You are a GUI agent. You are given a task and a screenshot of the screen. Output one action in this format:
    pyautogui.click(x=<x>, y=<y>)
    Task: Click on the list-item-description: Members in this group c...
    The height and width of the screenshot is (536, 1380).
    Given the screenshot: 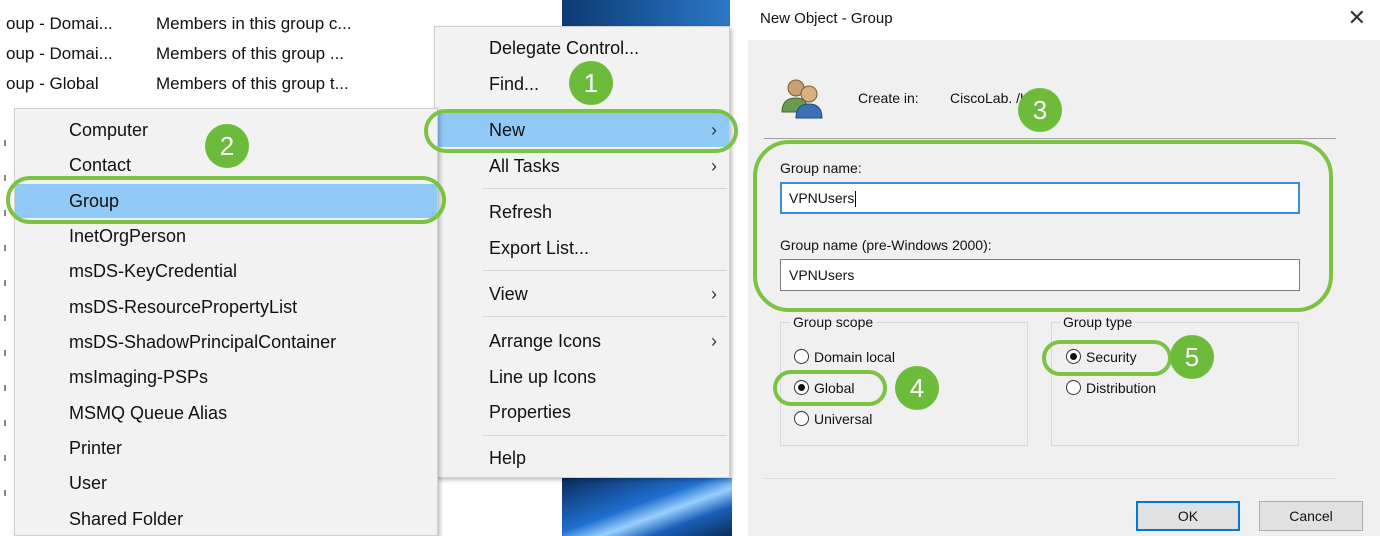 What is the action you would take?
    pyautogui.click(x=254, y=23)
    